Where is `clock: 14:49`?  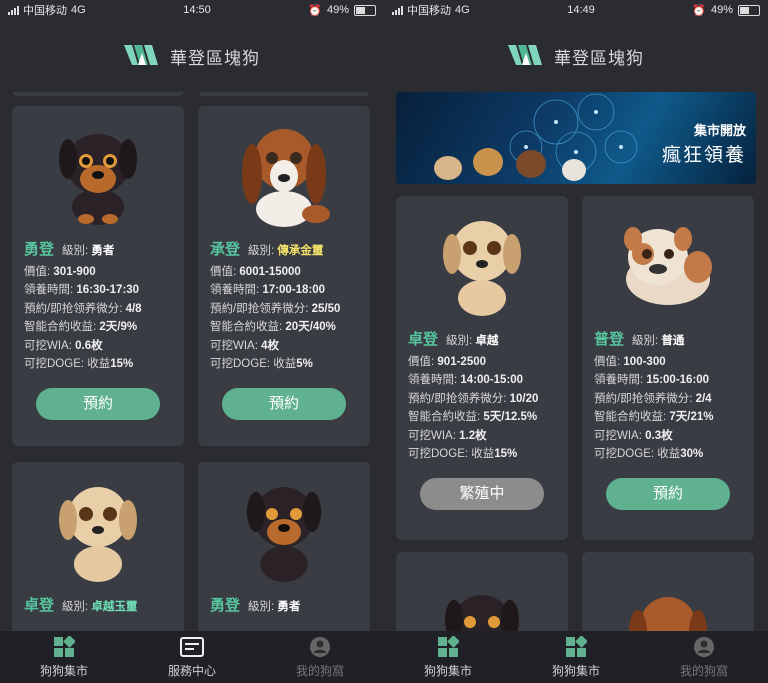 clock: 14:49 is located at coordinates (581, 10).